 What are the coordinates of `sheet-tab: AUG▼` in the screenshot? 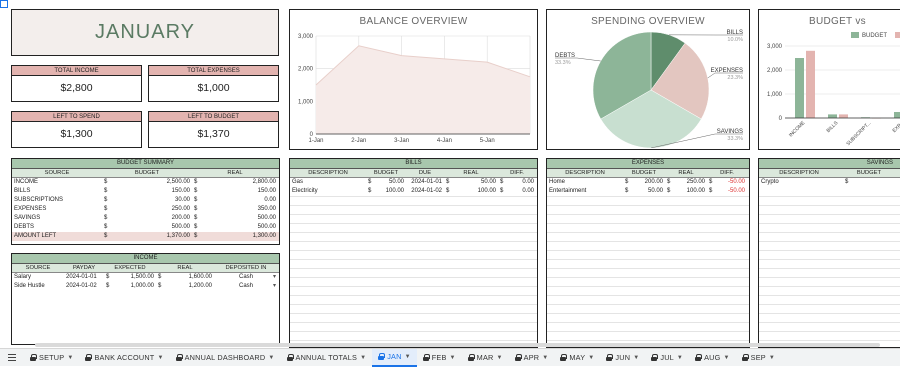 It's located at (712, 358).